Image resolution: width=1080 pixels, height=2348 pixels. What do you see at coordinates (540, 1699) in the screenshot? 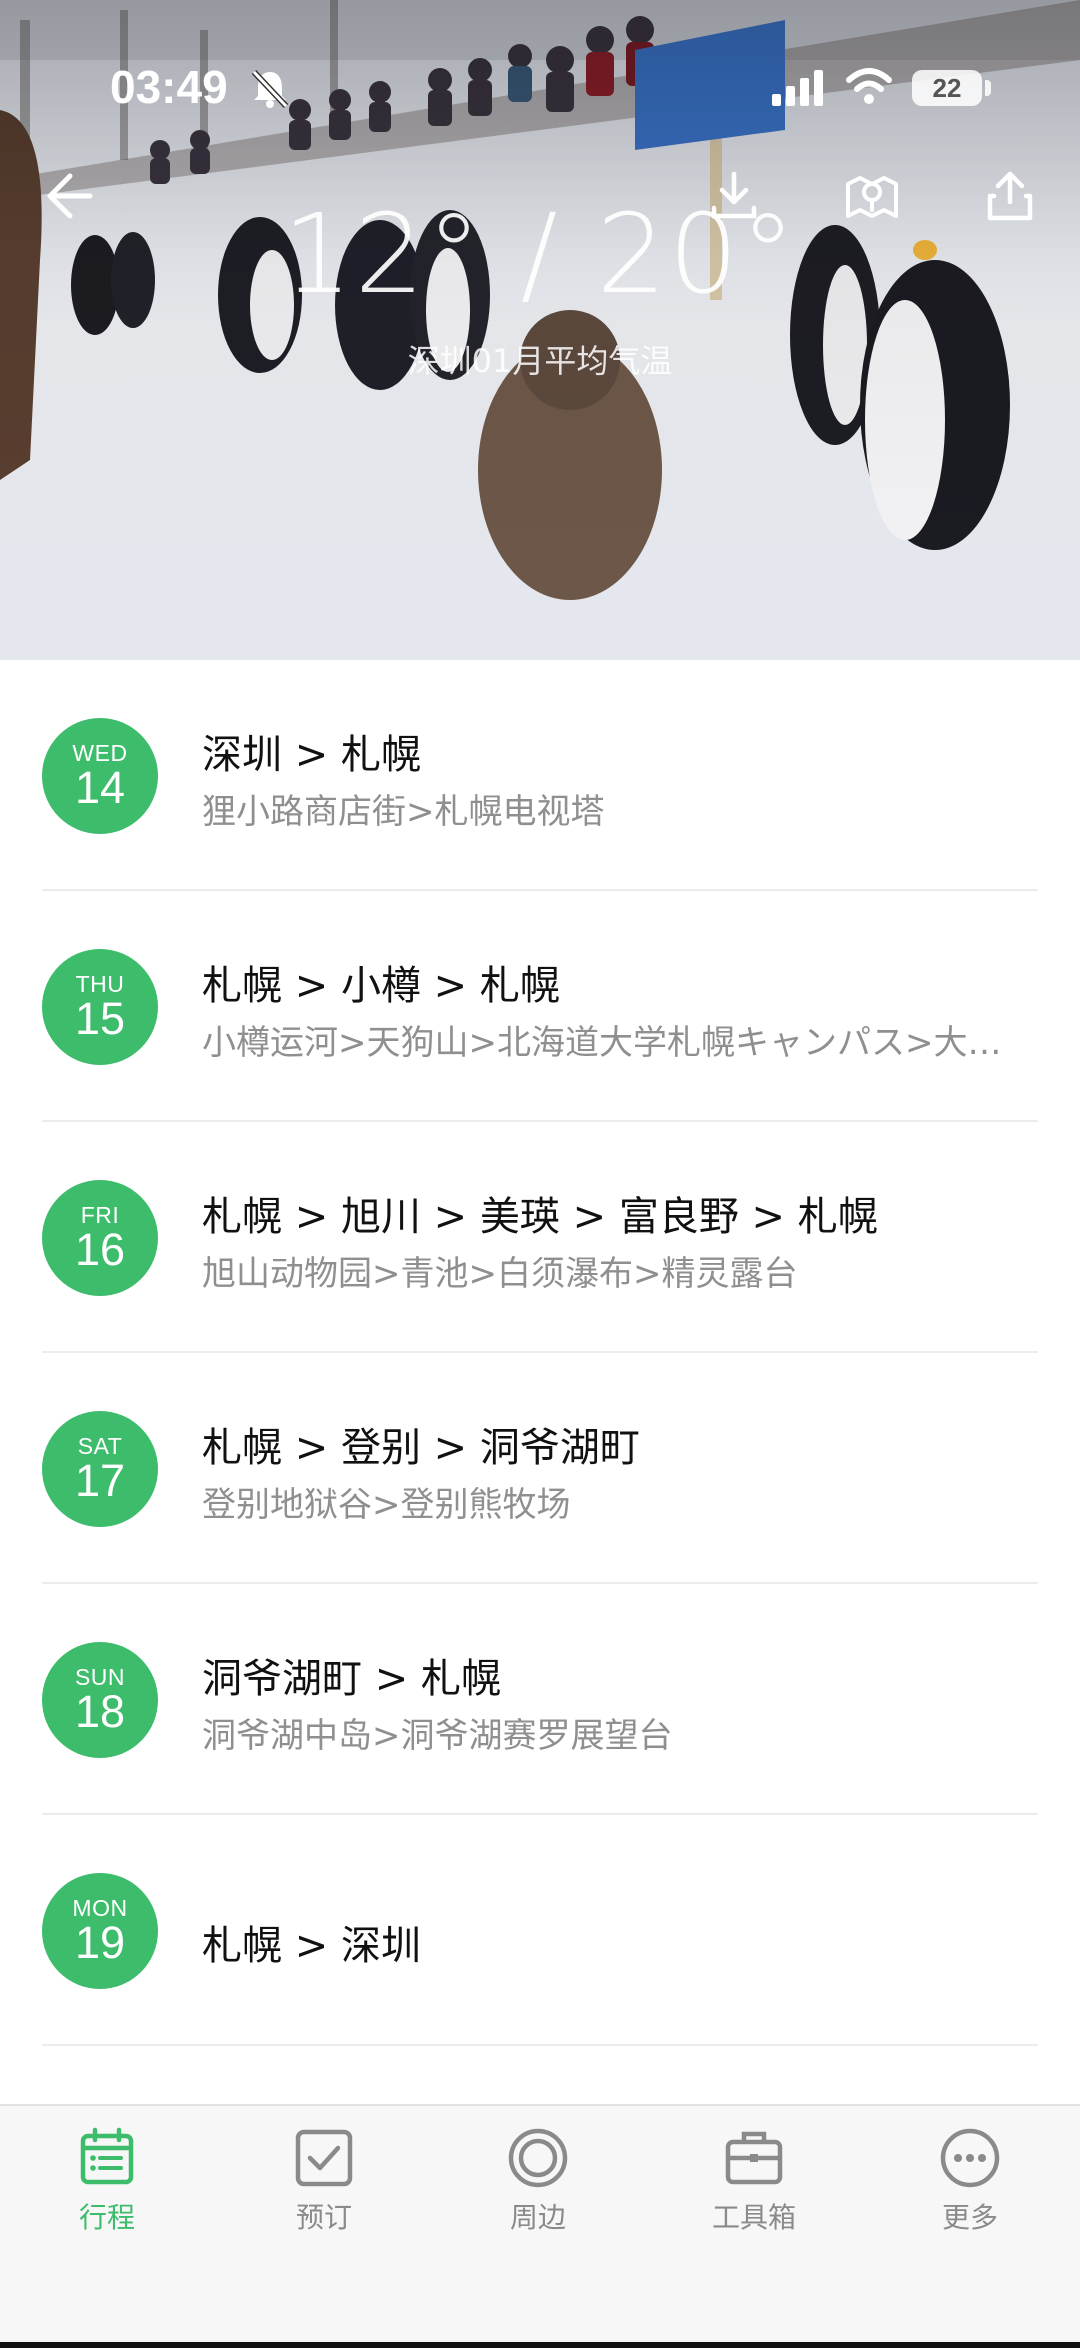
I see `itinerary-day-row: SUN 18 洞爷湖町 > 札幌 洞爷湖中岛>洞爷湖赛罗展望台` at bounding box center [540, 1699].